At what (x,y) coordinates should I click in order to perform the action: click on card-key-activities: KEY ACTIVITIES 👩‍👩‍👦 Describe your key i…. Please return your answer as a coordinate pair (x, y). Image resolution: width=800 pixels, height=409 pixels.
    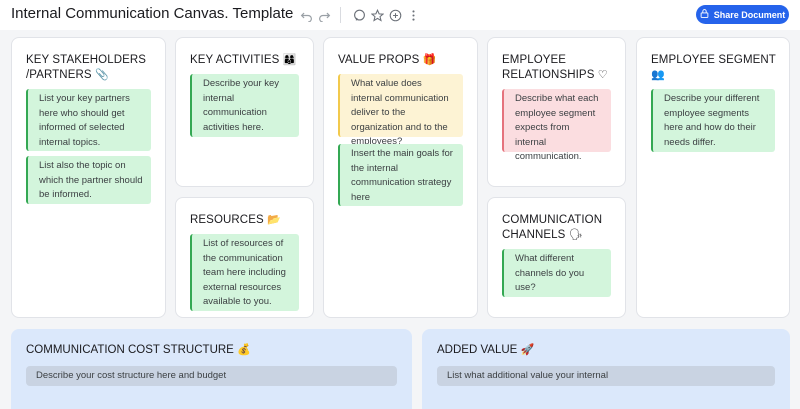
    Looking at the image, I should click on (244, 112).